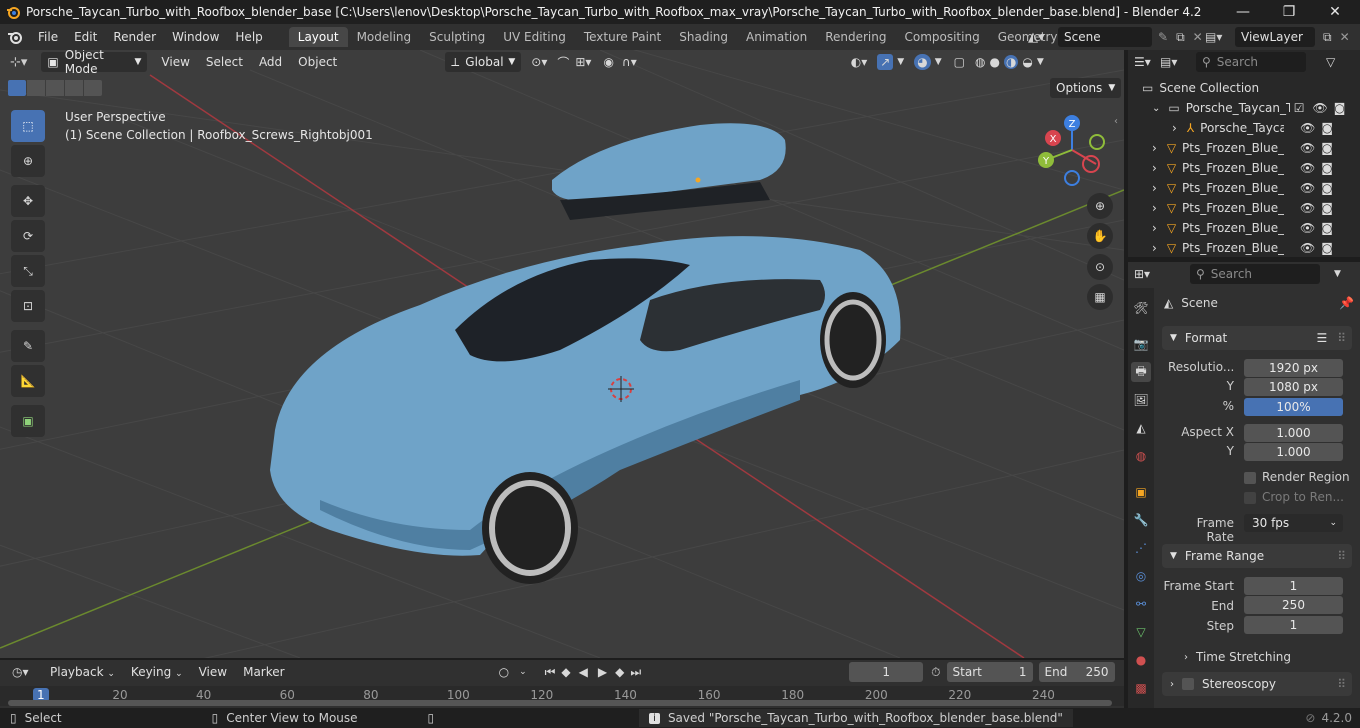 This screenshot has width=1360, height=728. Describe the element at coordinates (562, 696) in the screenshot. I see `timeline-ruler: 1 20 40 60 80 100 120 140 160 180 200 220 240` at that location.